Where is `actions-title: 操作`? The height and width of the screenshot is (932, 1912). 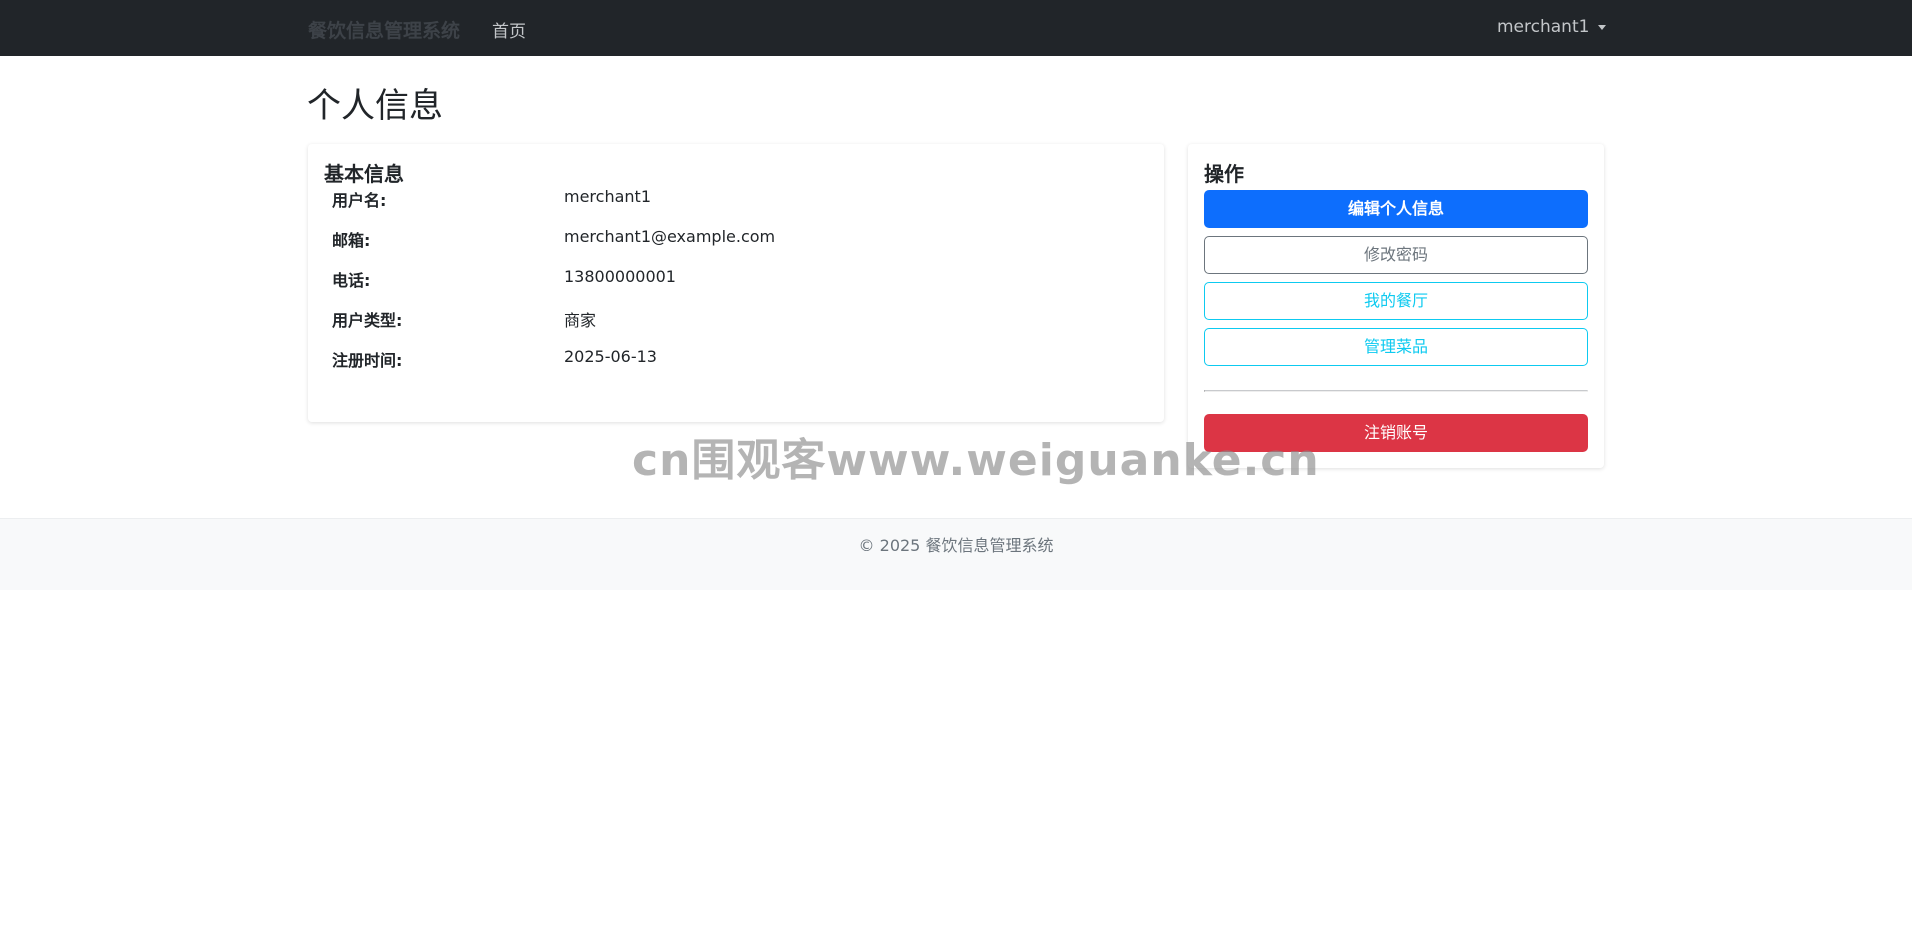 actions-title: 操作 is located at coordinates (1224, 174).